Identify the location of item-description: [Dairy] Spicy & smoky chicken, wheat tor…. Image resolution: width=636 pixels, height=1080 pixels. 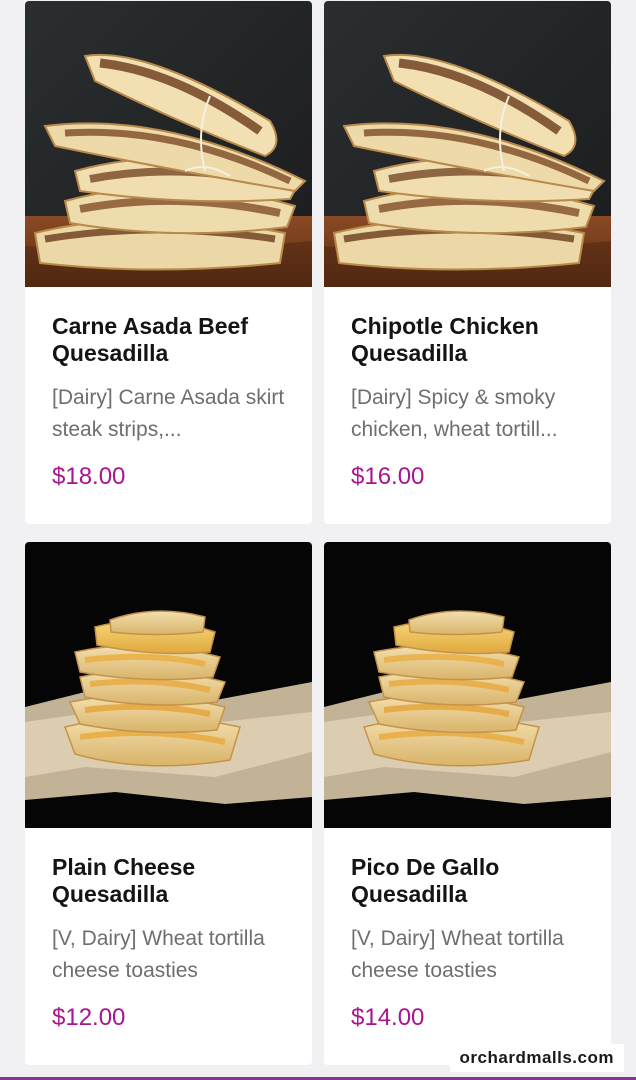
(454, 413).